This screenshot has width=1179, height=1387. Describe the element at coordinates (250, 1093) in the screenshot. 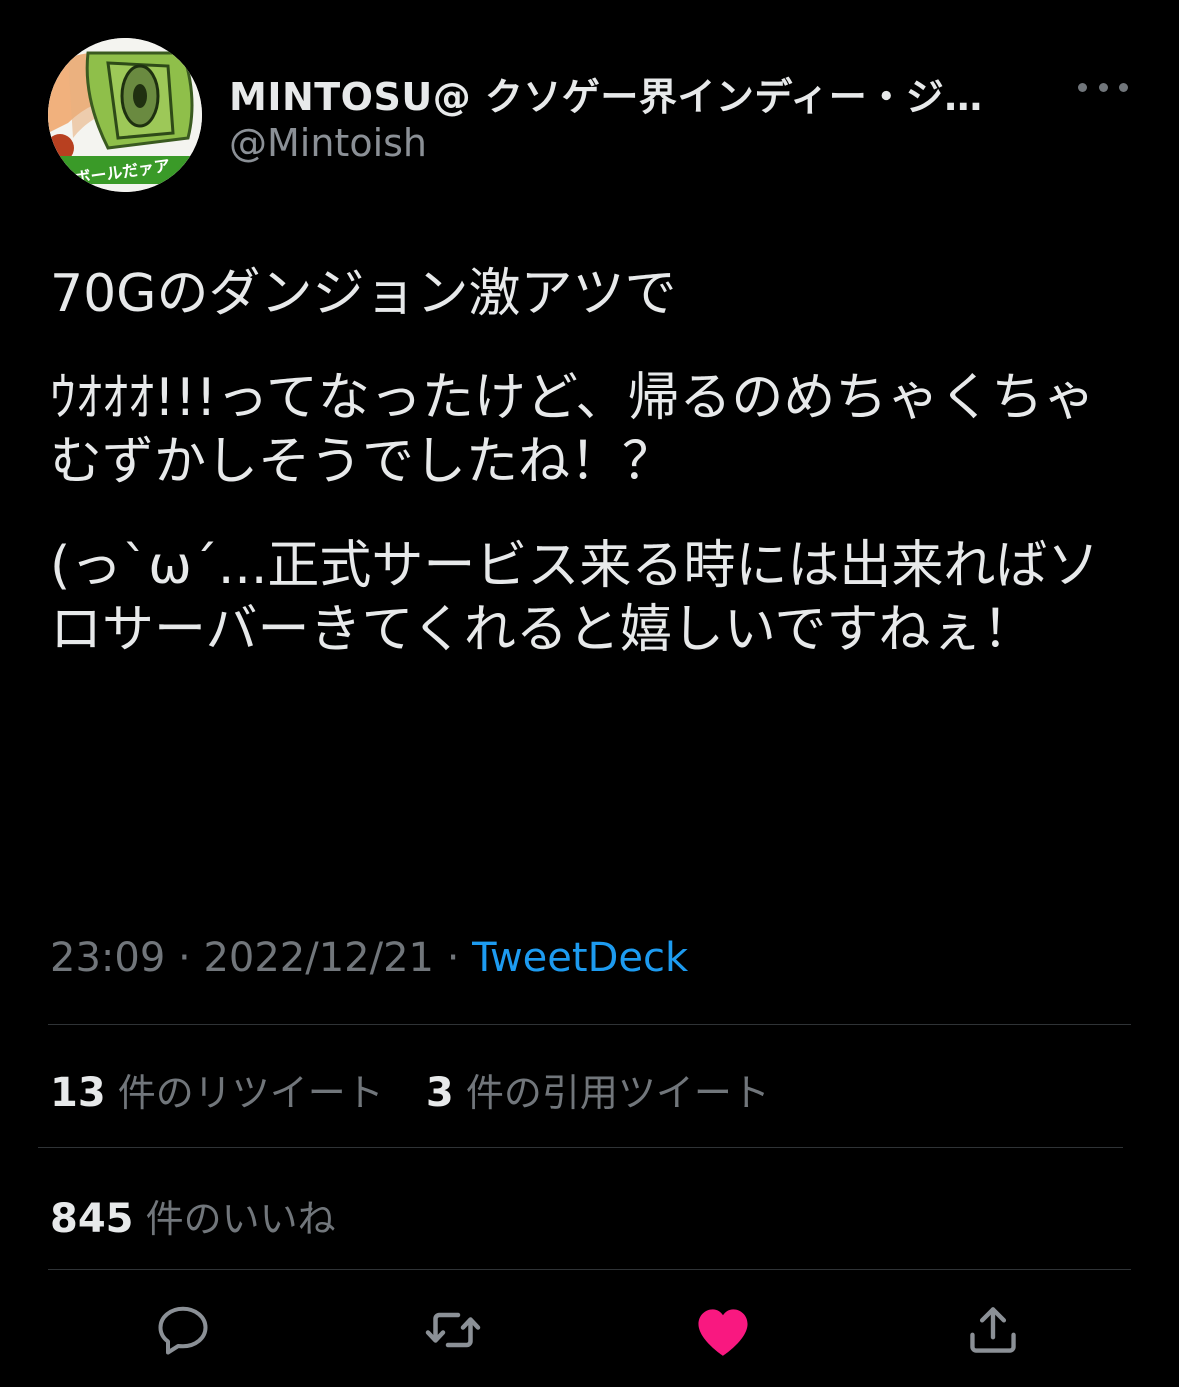

I see `retweets-label: 件のリツイート` at that location.